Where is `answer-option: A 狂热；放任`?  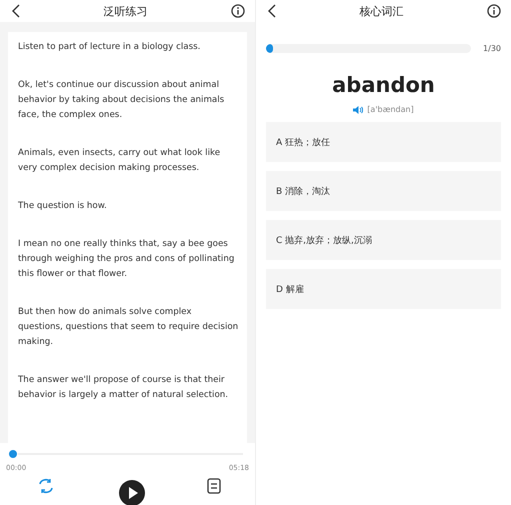
answer-option: A 狂热；放任 is located at coordinates (383, 142).